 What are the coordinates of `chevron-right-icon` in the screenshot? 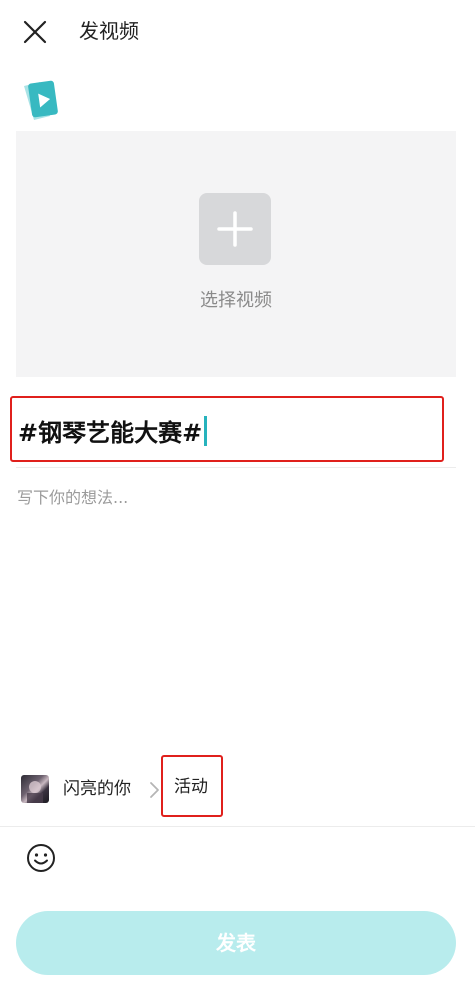 It's located at (154, 790).